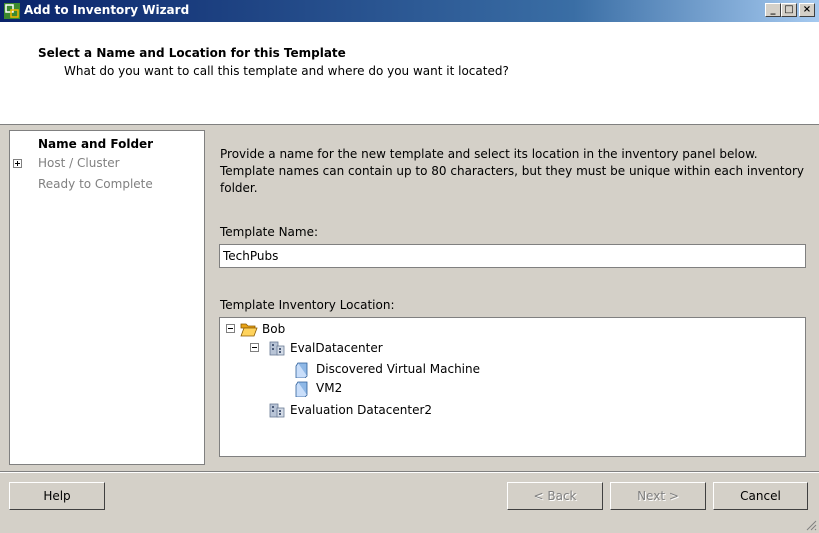 The width and height of the screenshot is (819, 533). I want to click on template-name-input, so click(512, 256).